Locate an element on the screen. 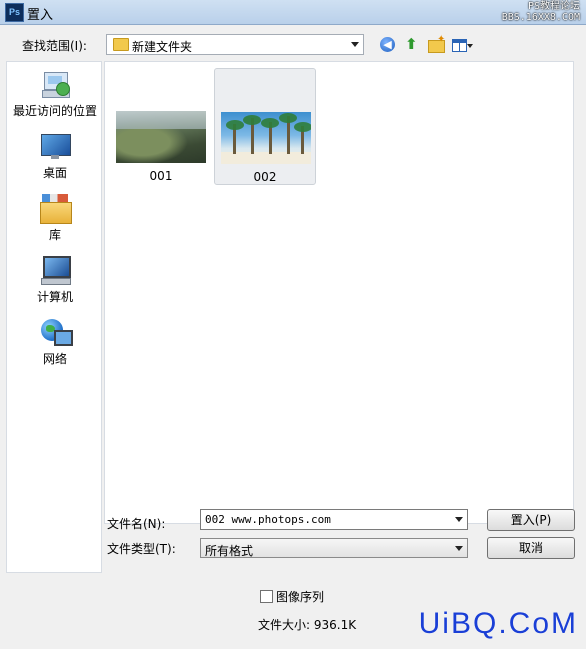 Image resolution: width=586 pixels, height=649 pixels. cancel-button: 取消 is located at coordinates (531, 548).